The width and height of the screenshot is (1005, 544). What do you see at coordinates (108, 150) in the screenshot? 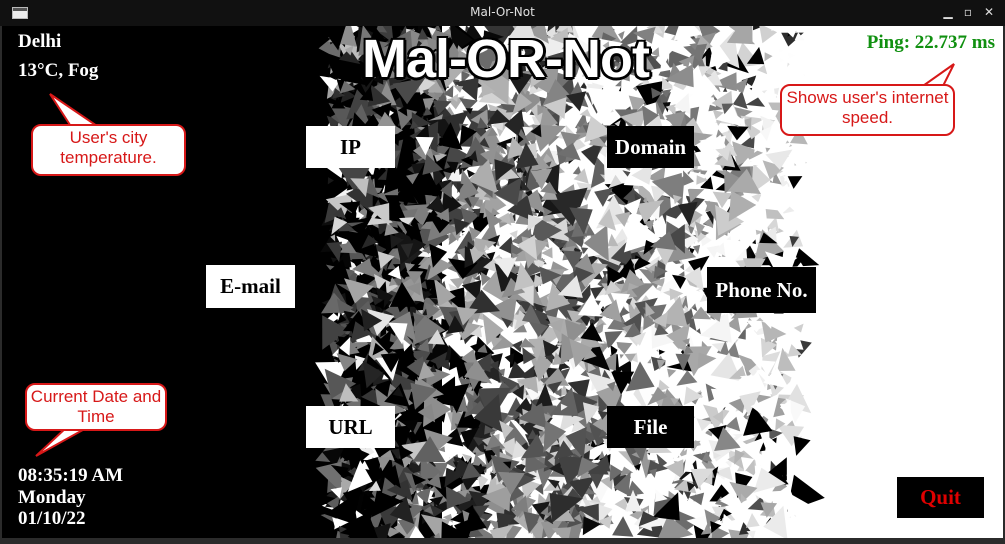
I see `weather-callout: User's city temperature.` at bounding box center [108, 150].